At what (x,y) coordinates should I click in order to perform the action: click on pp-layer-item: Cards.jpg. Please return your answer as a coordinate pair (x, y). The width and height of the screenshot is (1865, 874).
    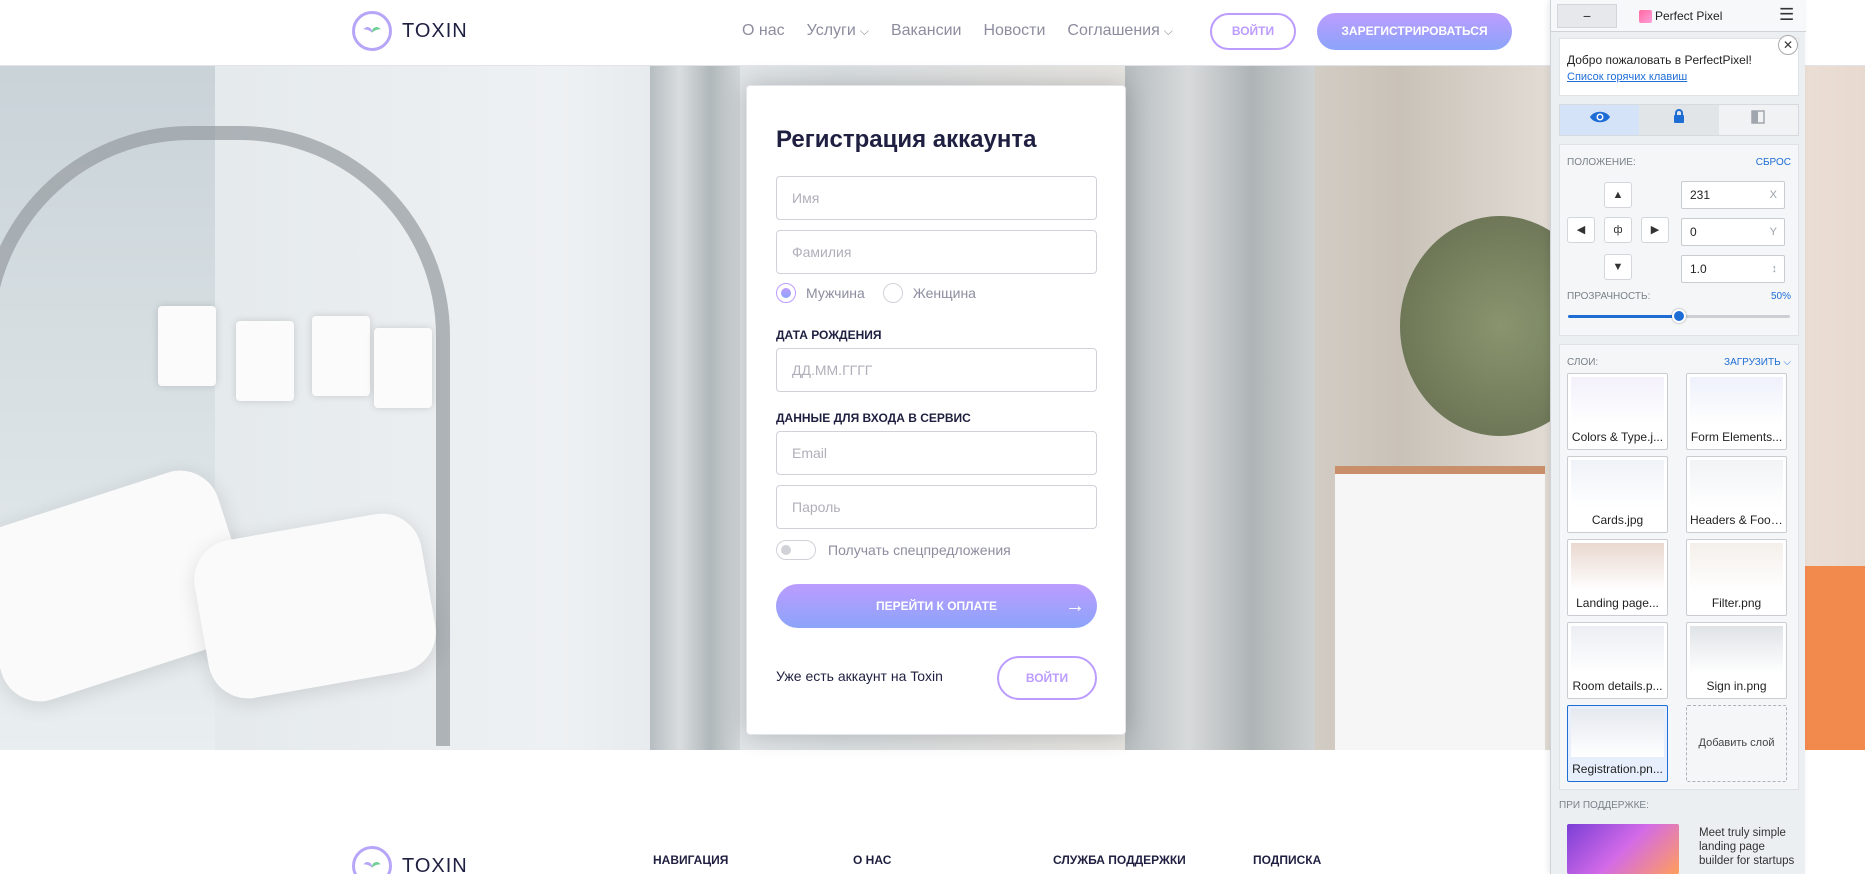
    Looking at the image, I should click on (1617, 494).